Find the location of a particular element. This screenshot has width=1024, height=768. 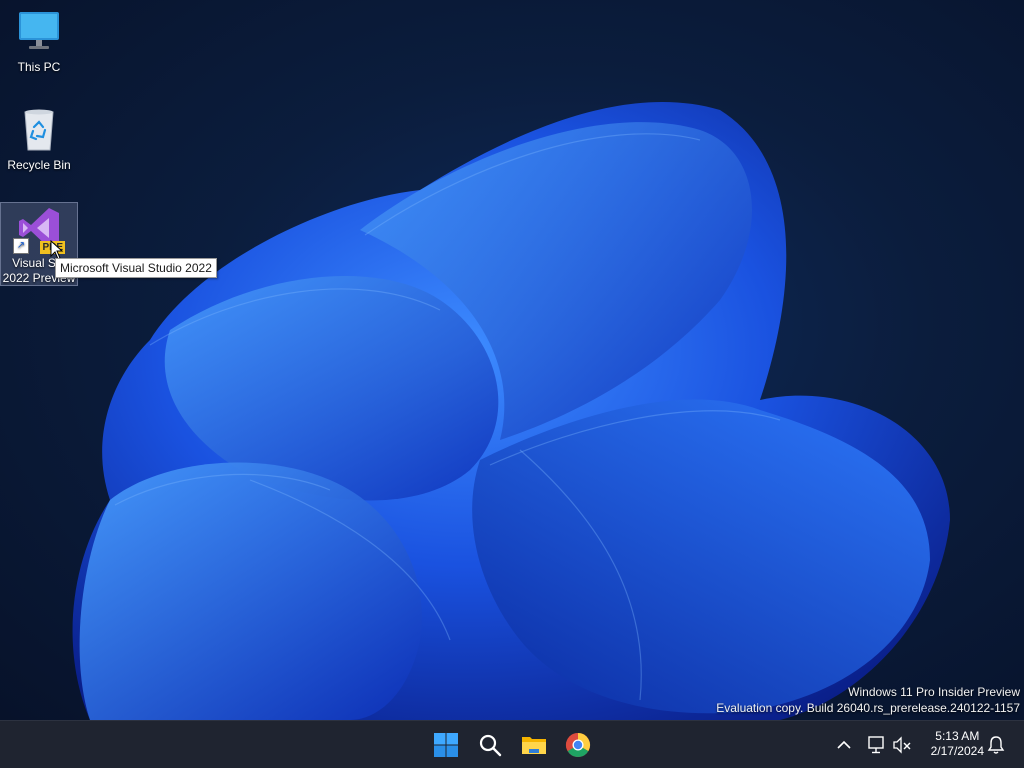

desktop-icon-label: Recycle Bin is located at coordinates (39, 165).